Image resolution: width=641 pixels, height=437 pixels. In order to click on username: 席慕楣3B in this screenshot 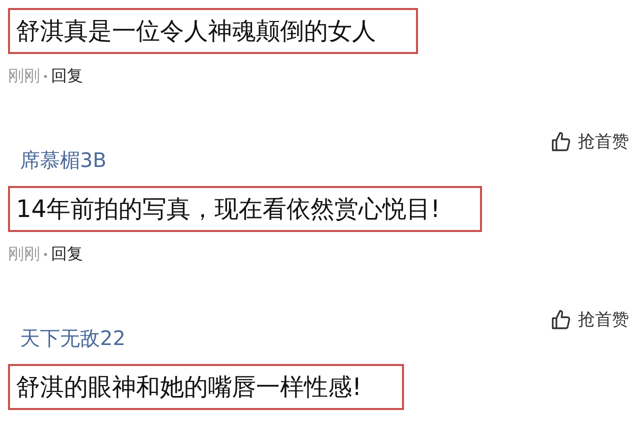, I will do `click(57, 160)`.